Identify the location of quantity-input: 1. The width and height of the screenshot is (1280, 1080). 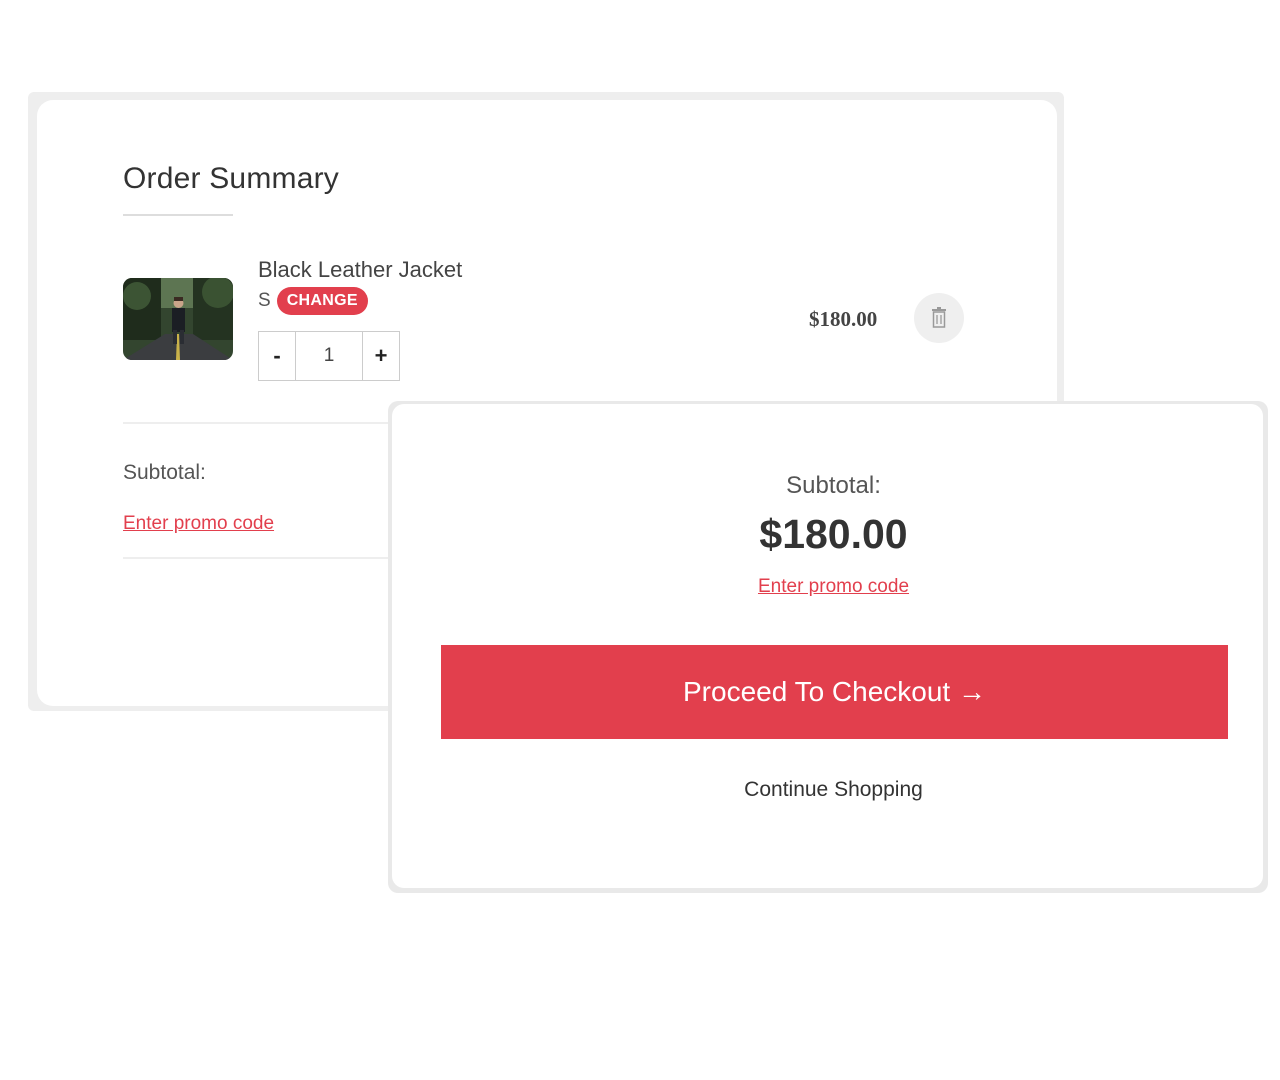
(329, 356).